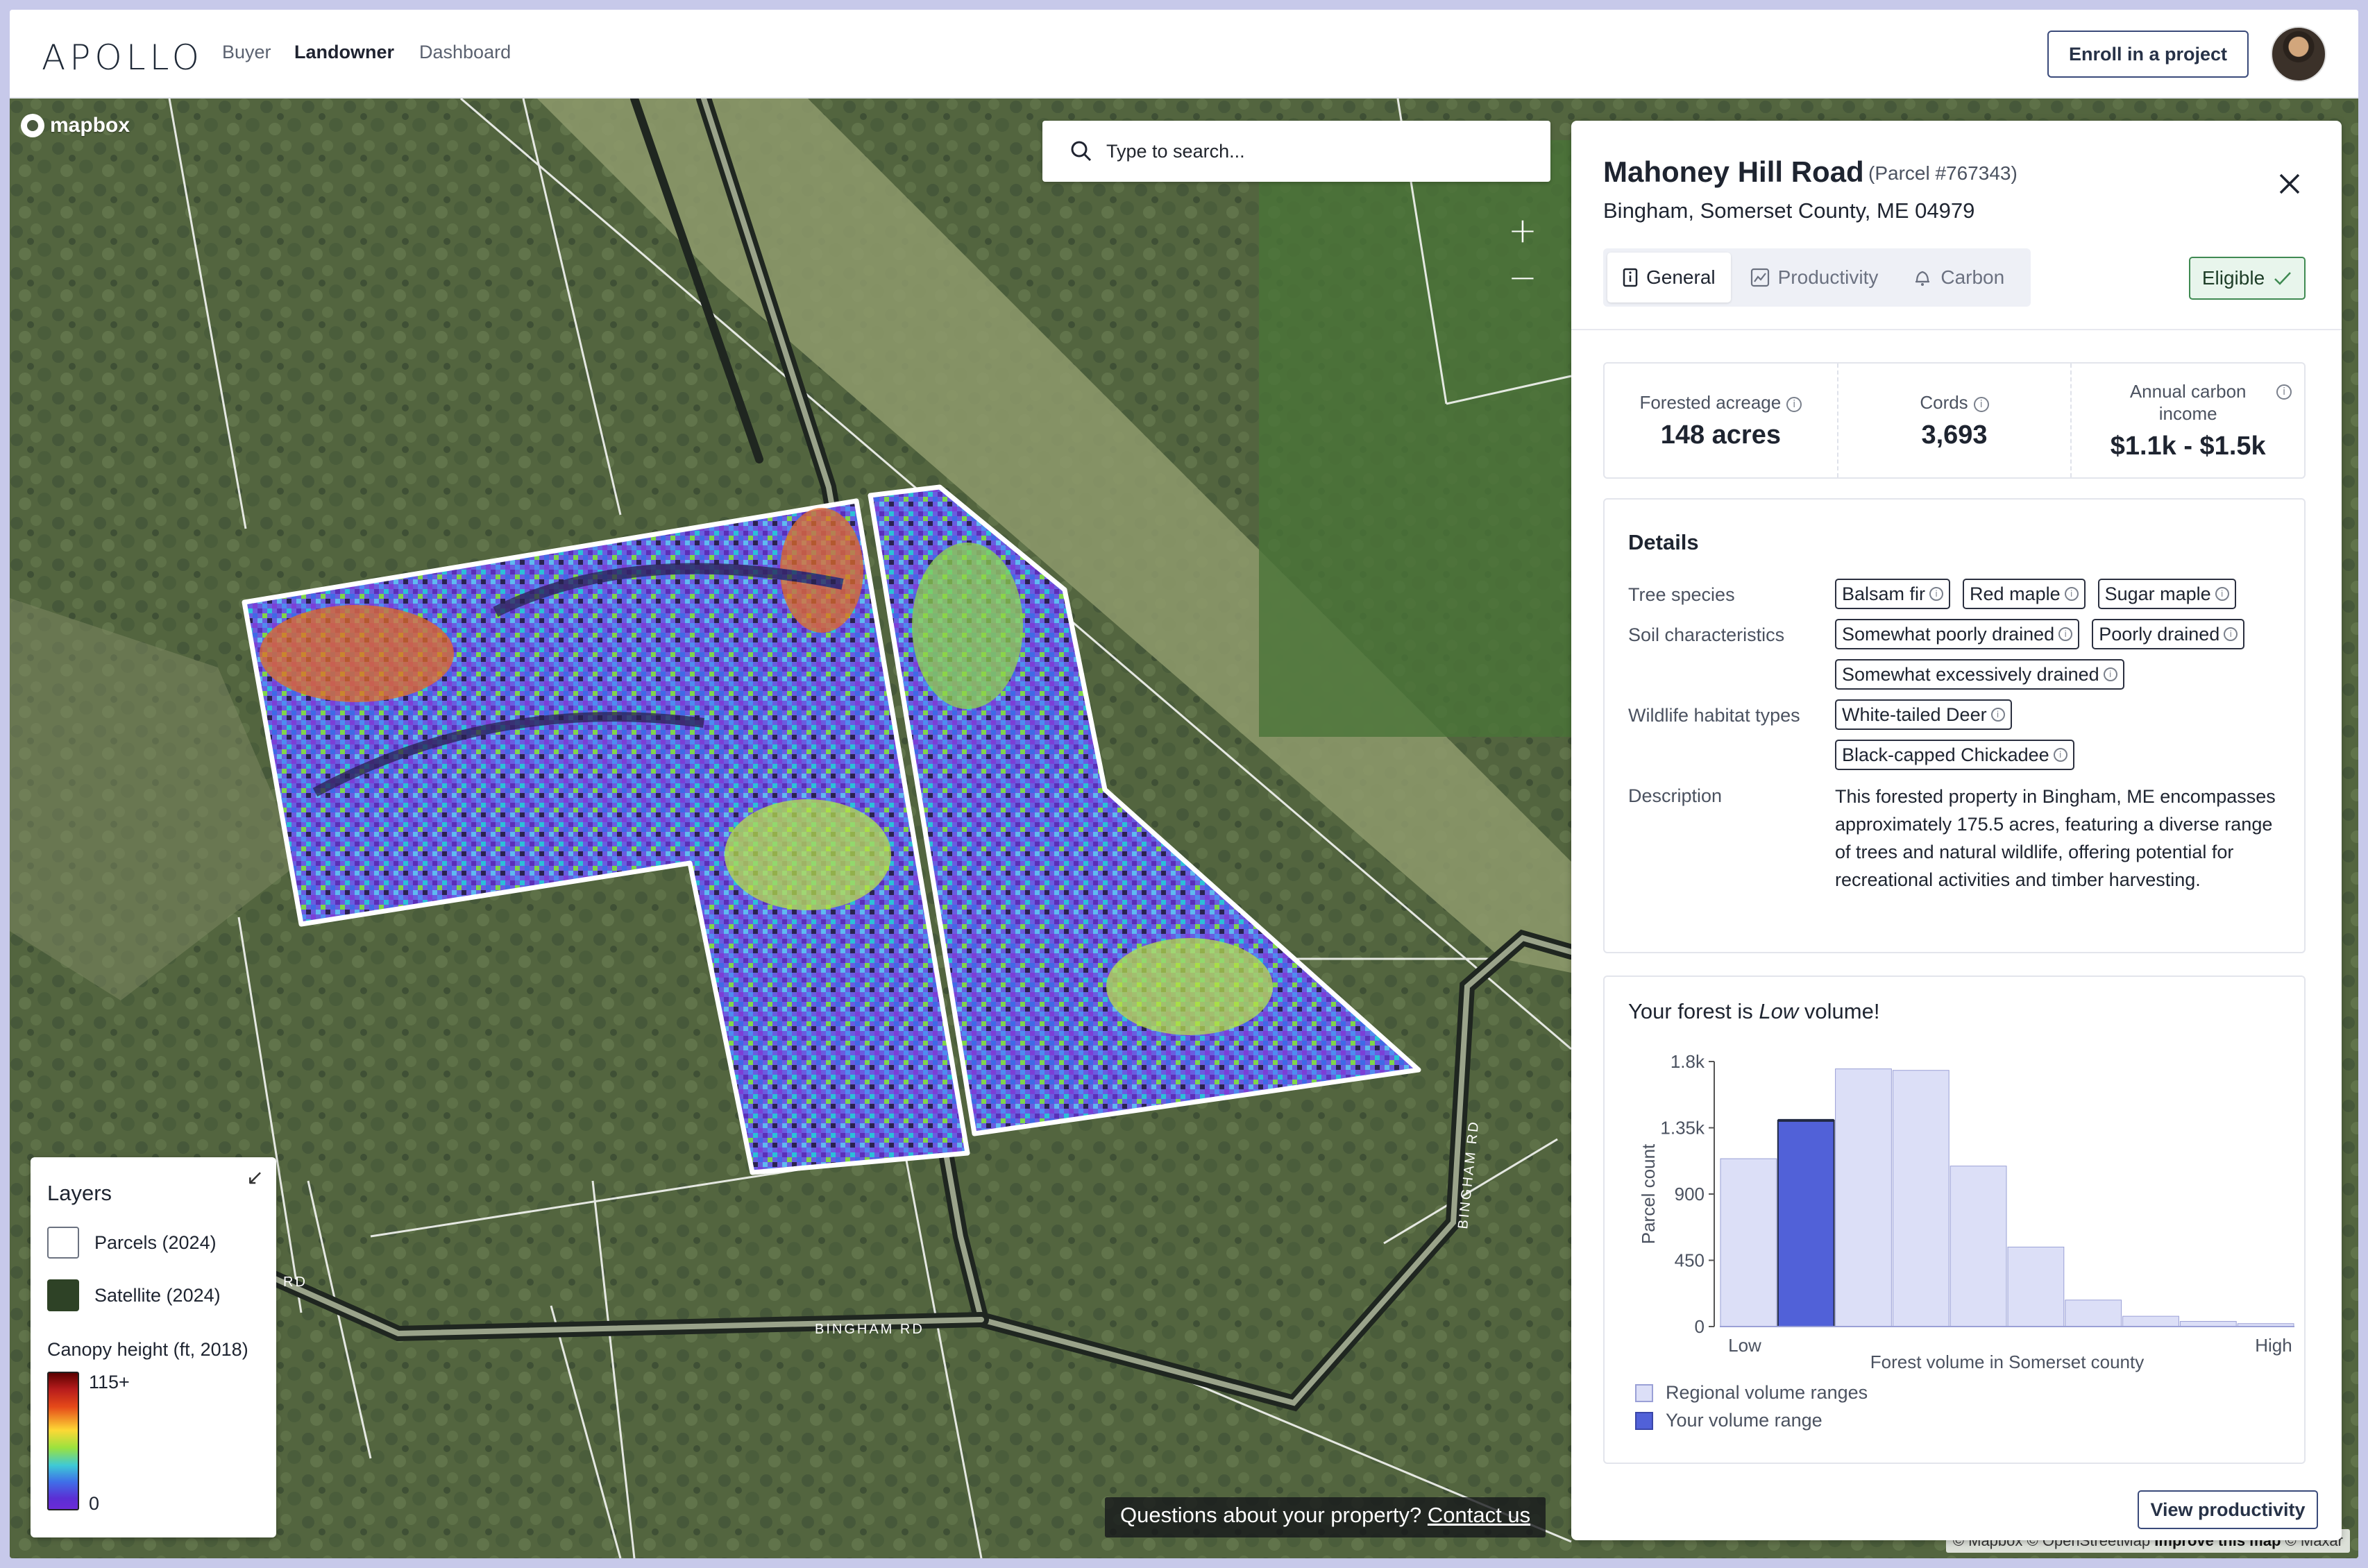 This screenshot has height=1568, width=2368. I want to click on canopy-height-title: Canopy height (ft, 2018), so click(147, 1349).